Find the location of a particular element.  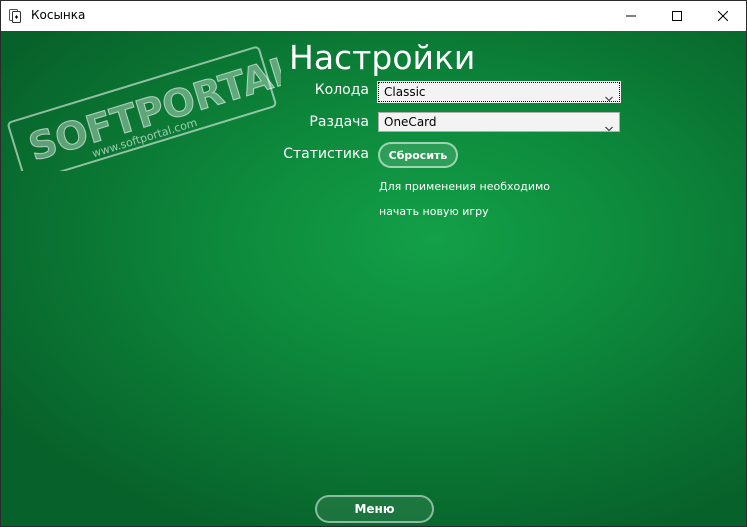

page-title: Настройки is located at coordinates (382, 57).